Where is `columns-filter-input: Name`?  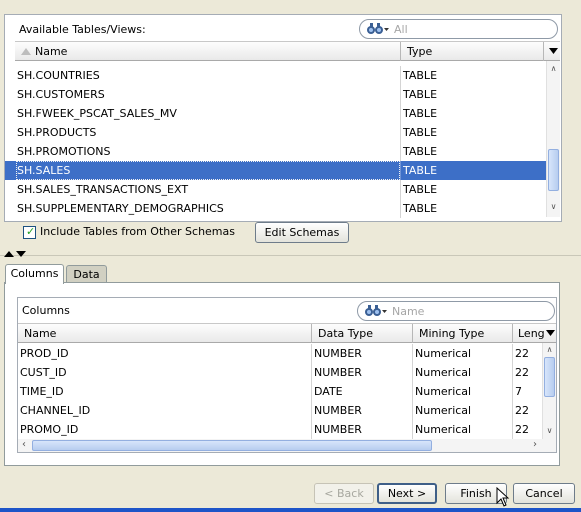
columns-filter-input: Name is located at coordinates (456, 311).